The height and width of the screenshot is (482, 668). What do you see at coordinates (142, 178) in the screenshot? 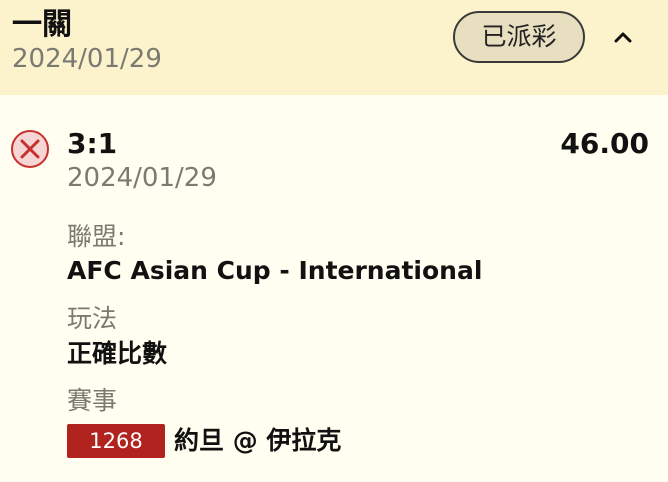
I see `bet-date: 2024/01/29` at bounding box center [142, 178].